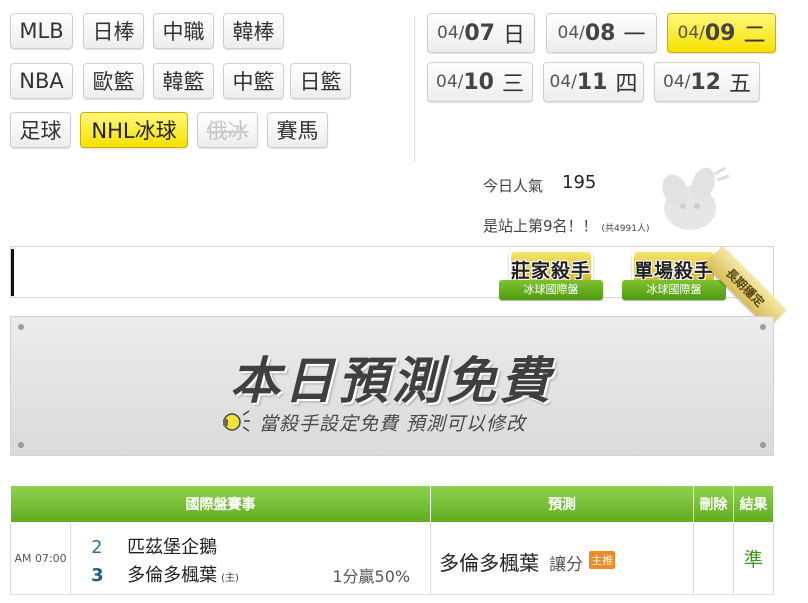  Describe the element at coordinates (320, 81) in the screenshot. I see `sport-button-japan-basketball: 日籃` at that location.